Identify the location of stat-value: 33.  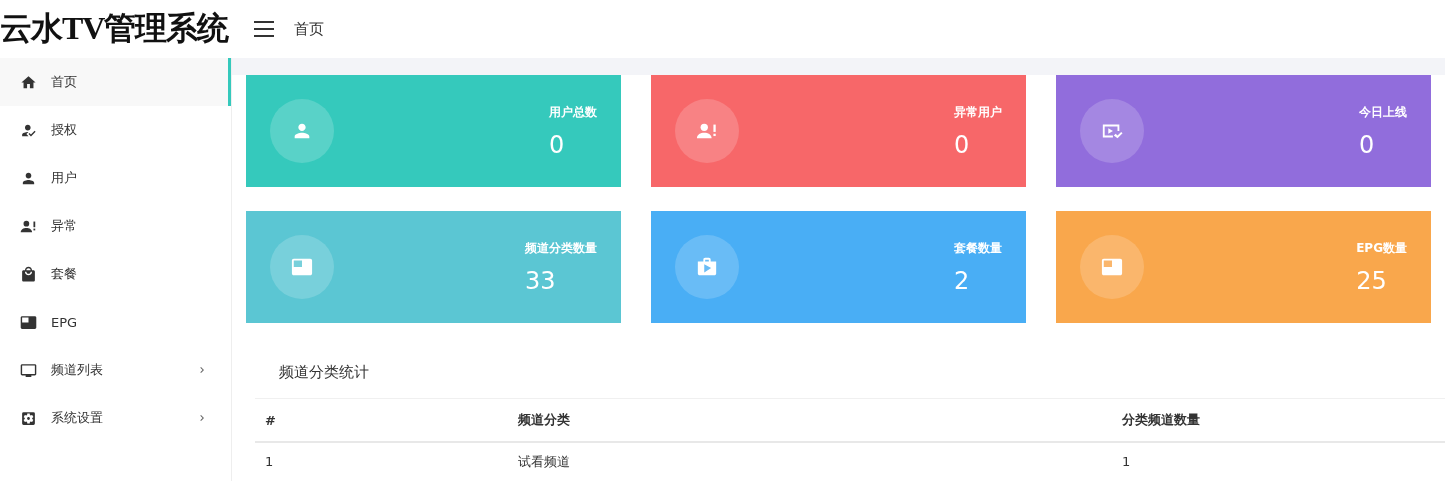
(540, 280).